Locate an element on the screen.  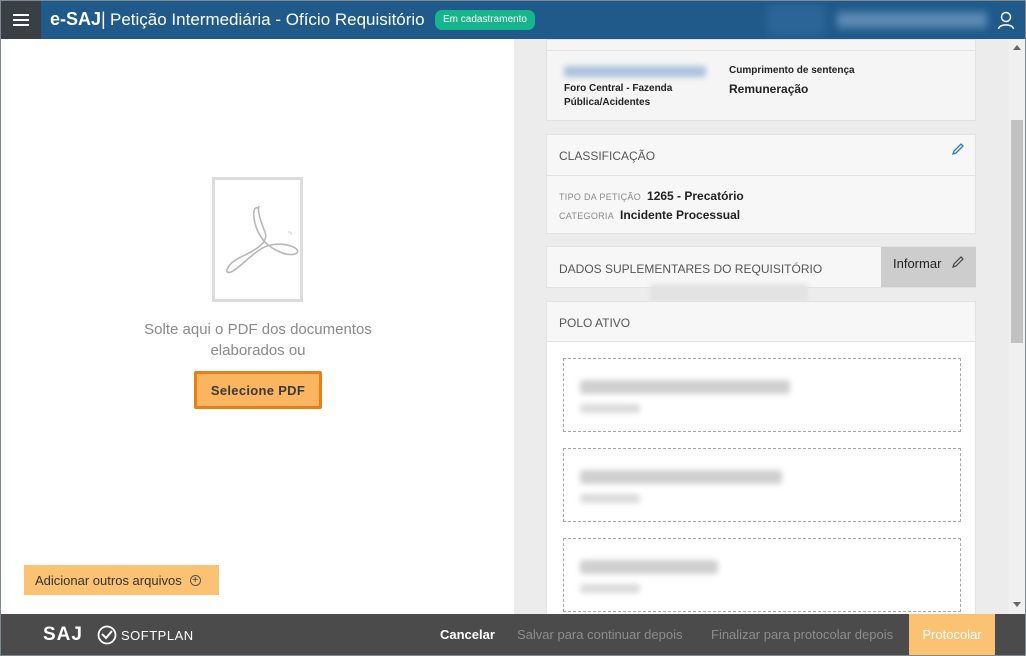
category-label: CATEGORIA is located at coordinates (587, 216).